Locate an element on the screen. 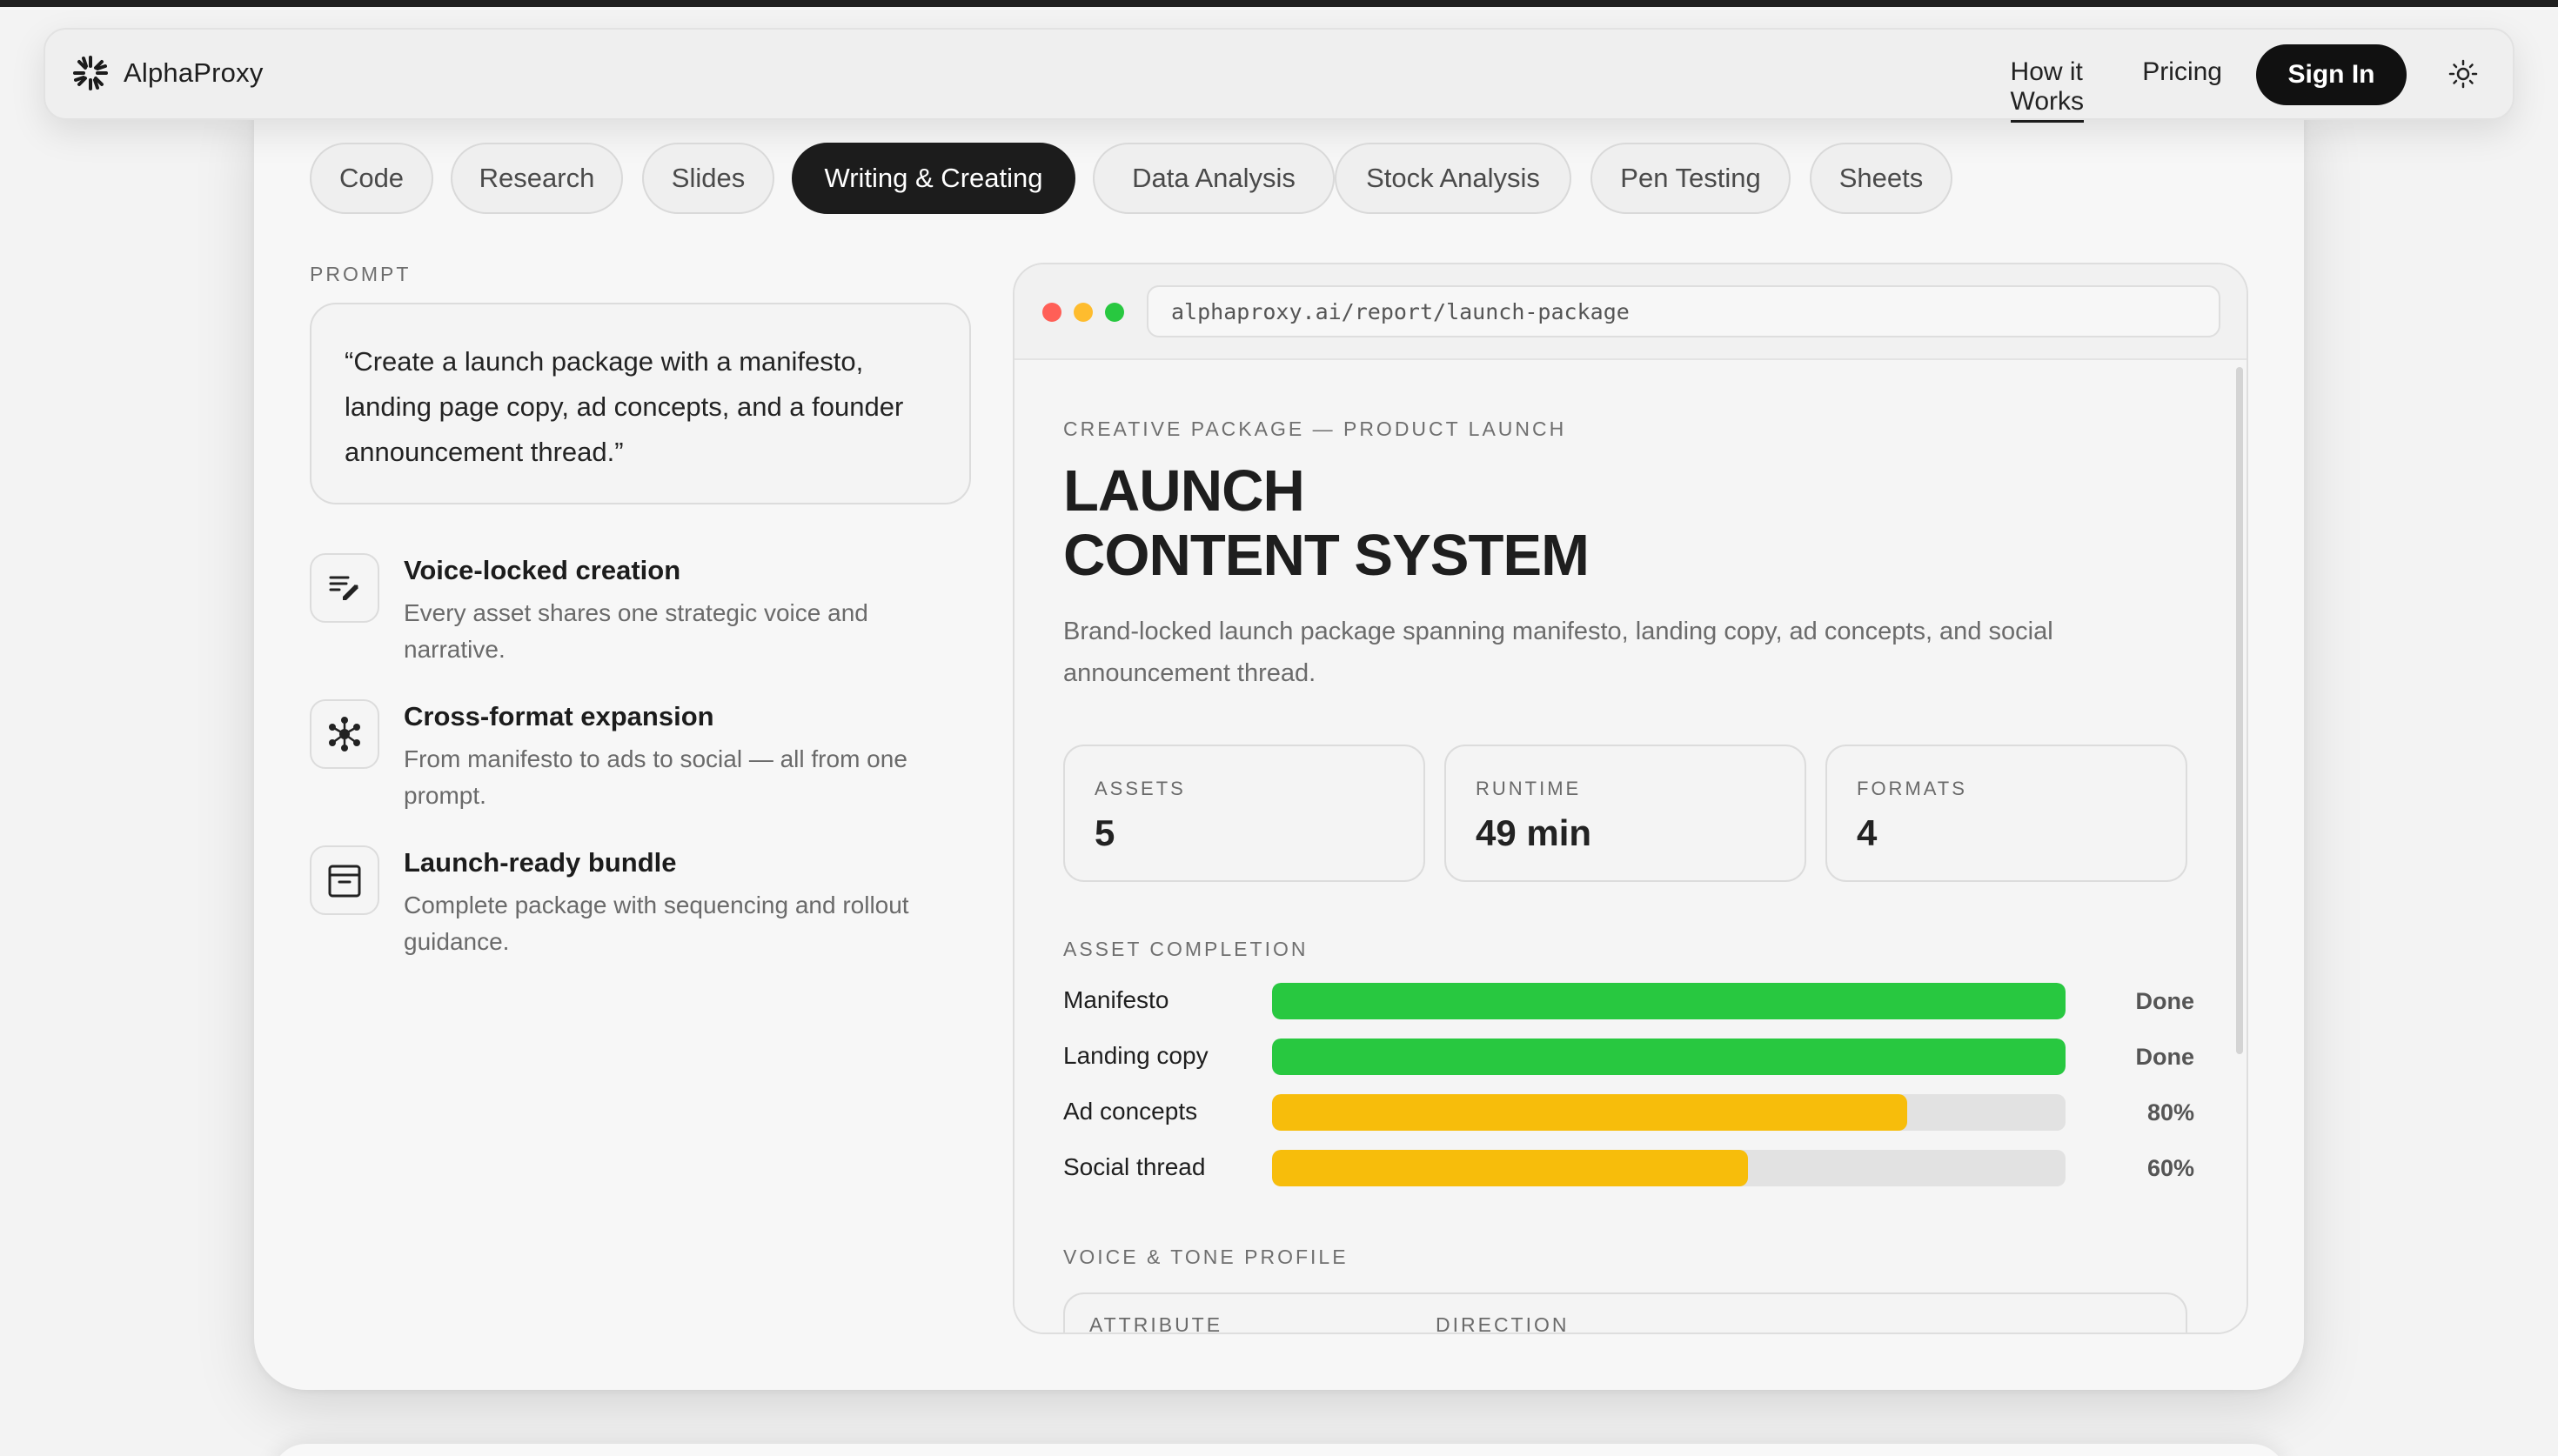  feature-title: Voice-locked creation is located at coordinates (542, 570).